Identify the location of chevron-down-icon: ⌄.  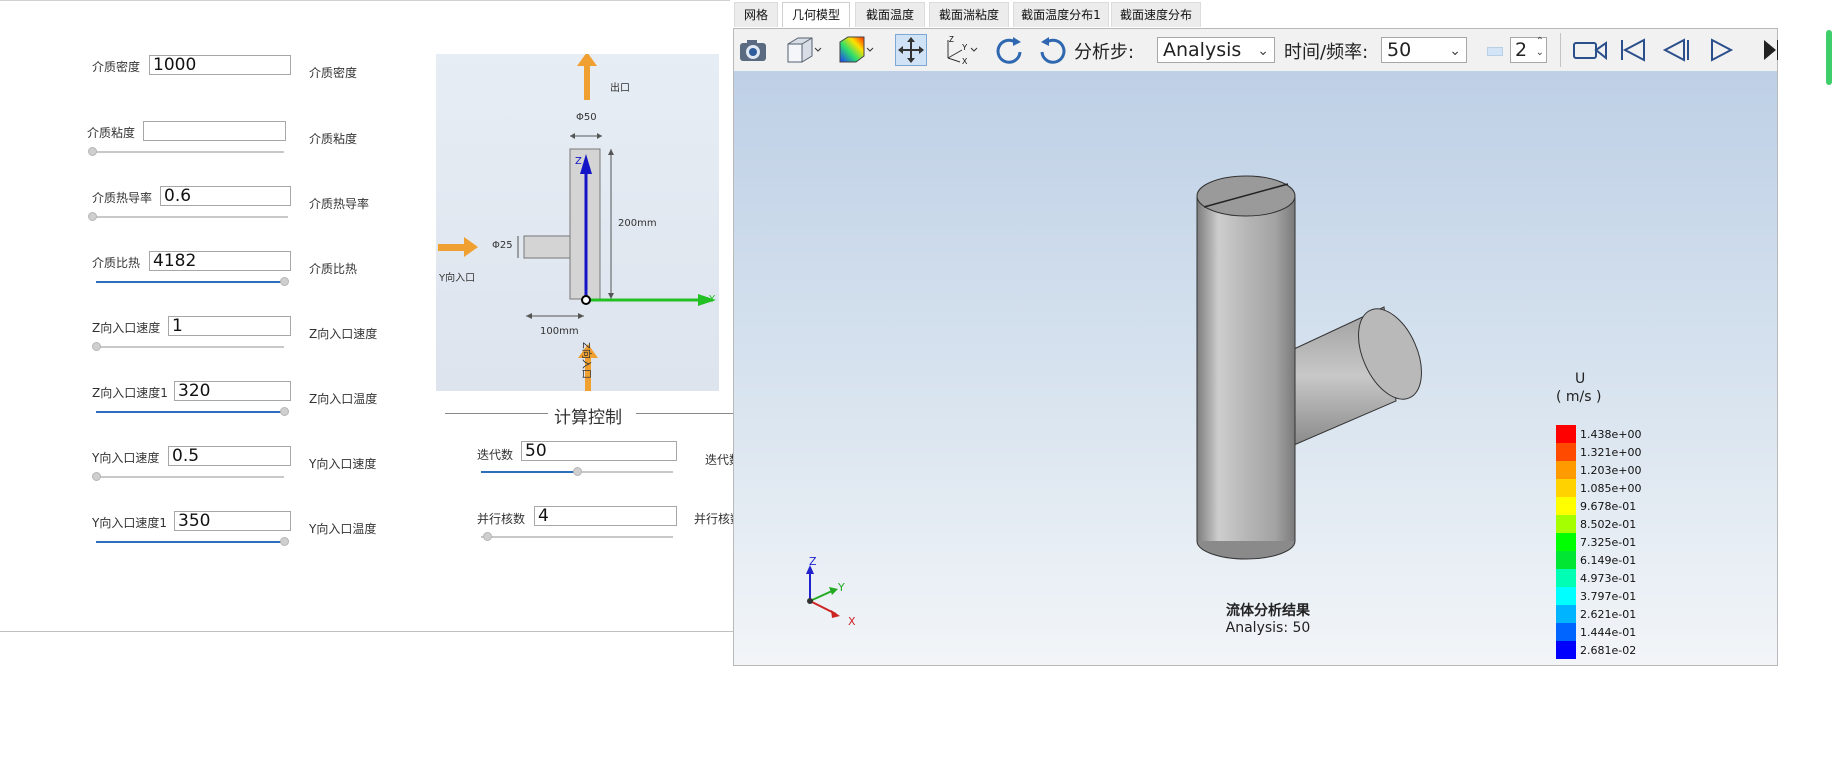
(1455, 51).